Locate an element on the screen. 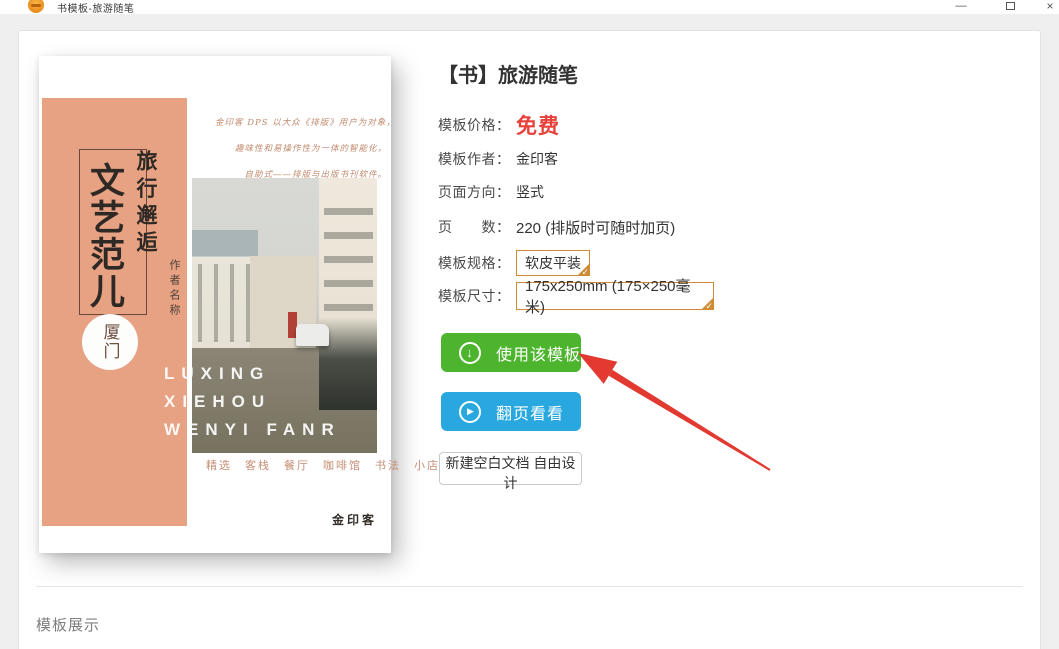  size-dropdown-value: 175x250mm (175×250毫米) is located at coordinates (608, 297).